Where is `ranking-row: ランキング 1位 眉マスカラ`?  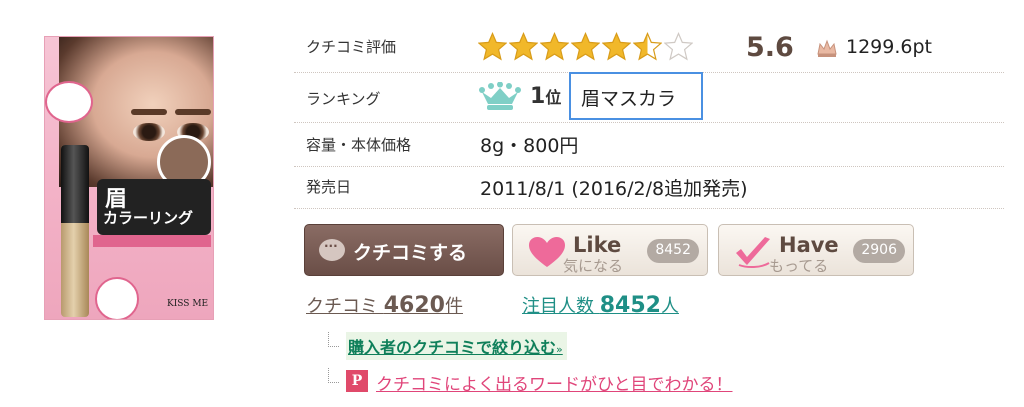 ranking-row: ランキング 1位 眉マスカラ is located at coordinates (649, 97).